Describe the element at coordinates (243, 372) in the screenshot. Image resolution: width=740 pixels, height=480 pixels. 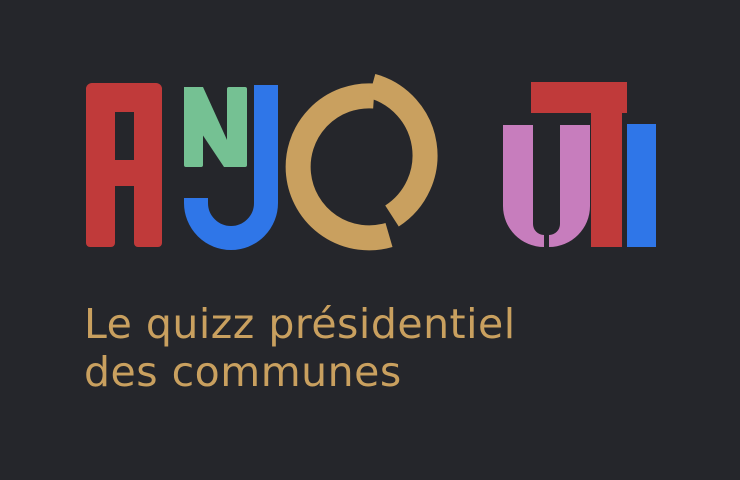
I see `tagline-line-2: des communes` at that location.